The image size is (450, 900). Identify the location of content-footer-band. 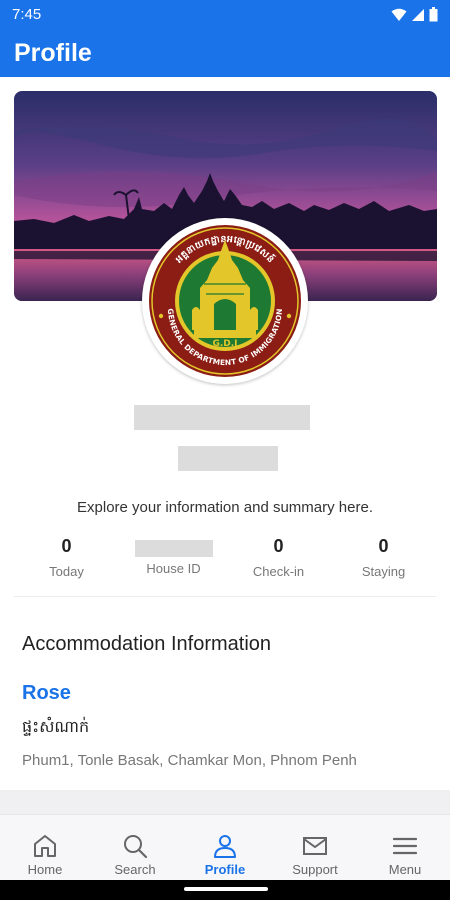
(225, 802).